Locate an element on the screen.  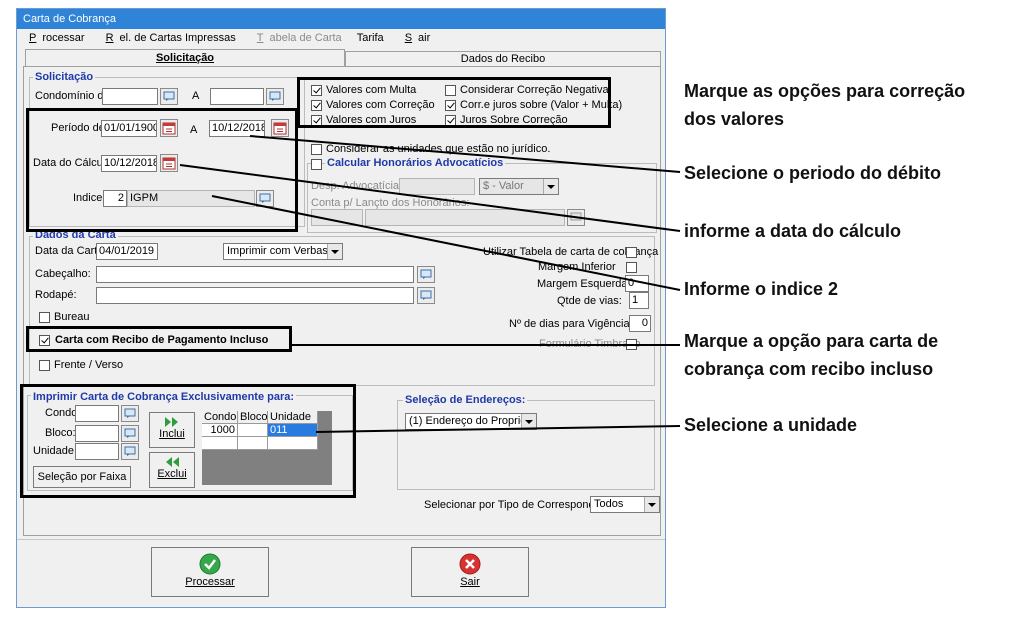
annotation-periodo: Selecione o periodo do débito is located at coordinates (813, 173).